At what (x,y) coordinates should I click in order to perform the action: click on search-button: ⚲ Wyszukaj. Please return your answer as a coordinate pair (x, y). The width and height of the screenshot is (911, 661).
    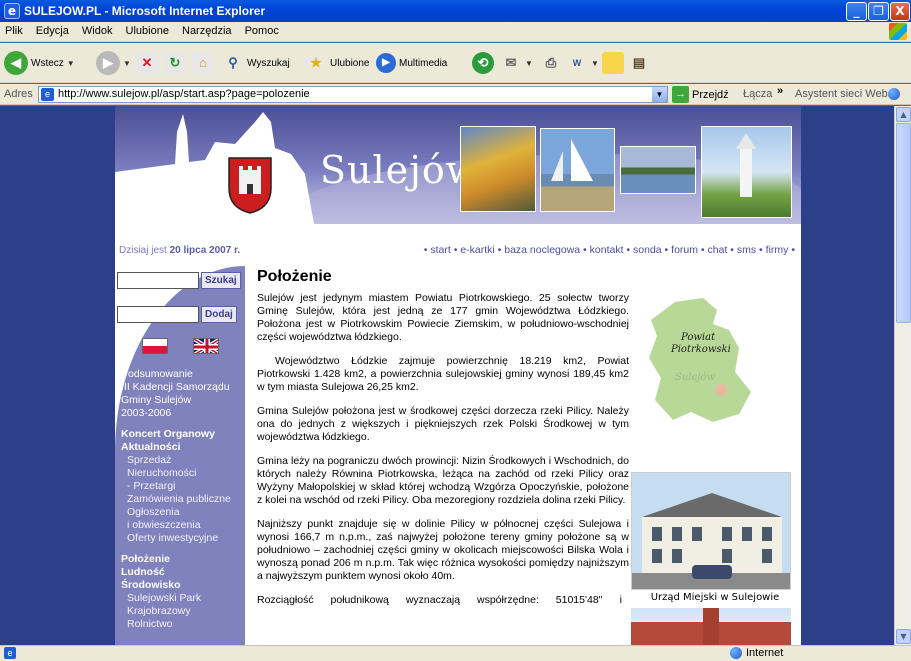
    Looking at the image, I should click on (256, 63).